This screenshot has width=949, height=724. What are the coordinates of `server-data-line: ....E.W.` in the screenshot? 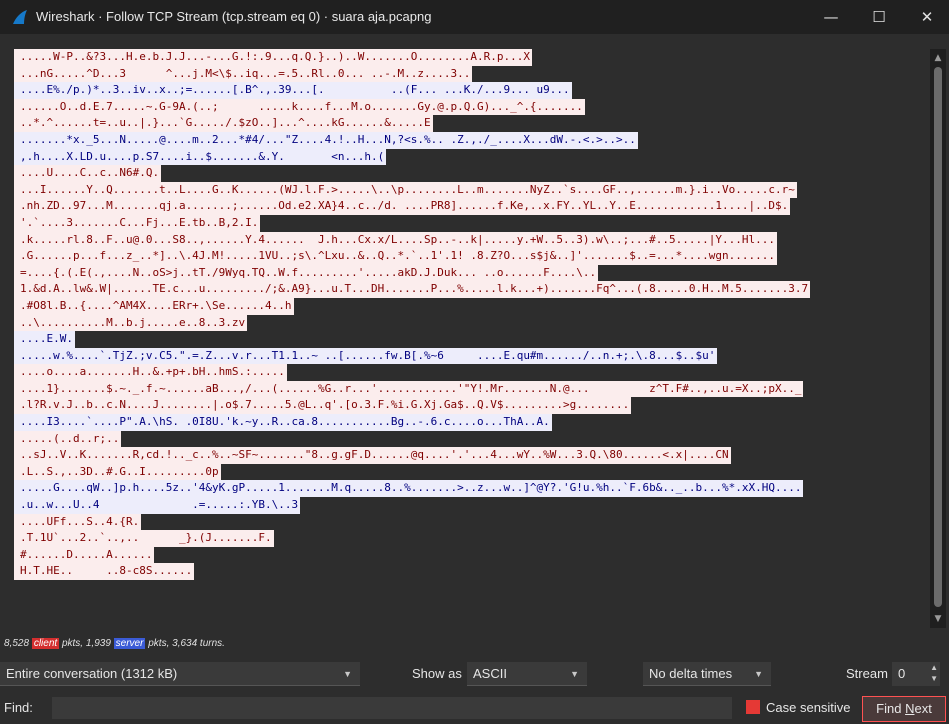 It's located at (472, 339).